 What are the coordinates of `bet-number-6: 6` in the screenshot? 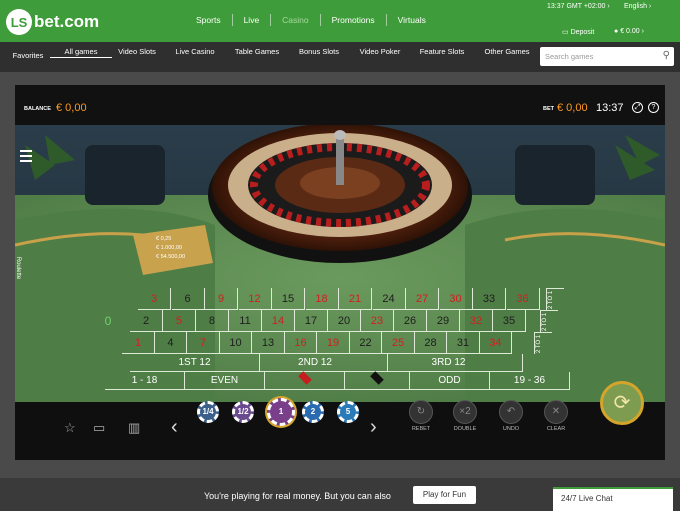 It's located at (188, 299).